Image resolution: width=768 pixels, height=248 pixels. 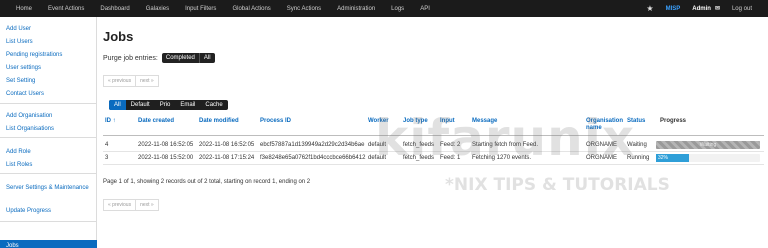 What do you see at coordinates (29, 116) in the screenshot?
I see `sidebar-item-add-organisation: Add Organisation` at bounding box center [29, 116].